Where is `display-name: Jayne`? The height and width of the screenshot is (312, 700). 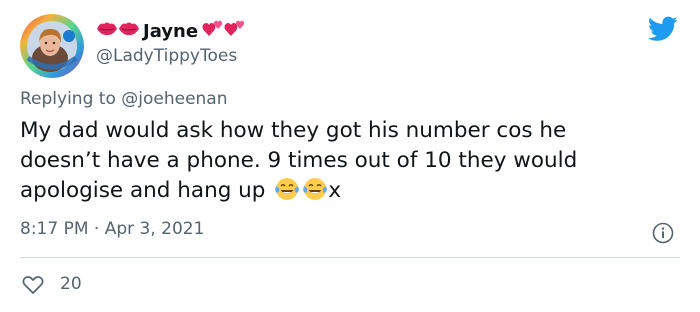
display-name: Jayne is located at coordinates (171, 31).